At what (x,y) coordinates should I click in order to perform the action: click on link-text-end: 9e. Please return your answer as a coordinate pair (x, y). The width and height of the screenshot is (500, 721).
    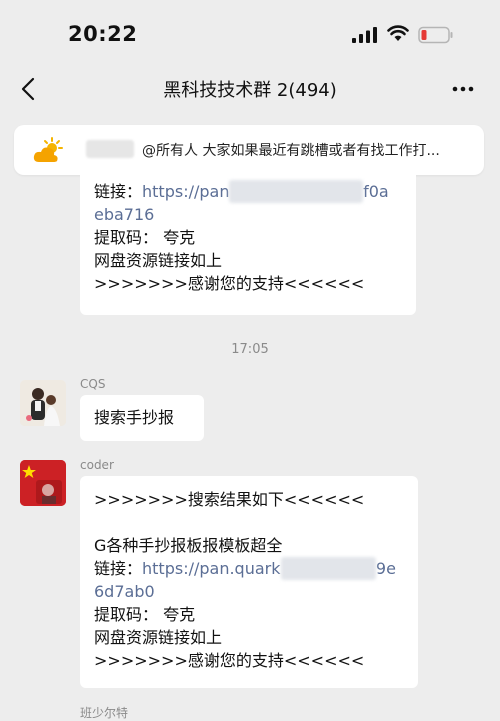
    Looking at the image, I should click on (386, 568).